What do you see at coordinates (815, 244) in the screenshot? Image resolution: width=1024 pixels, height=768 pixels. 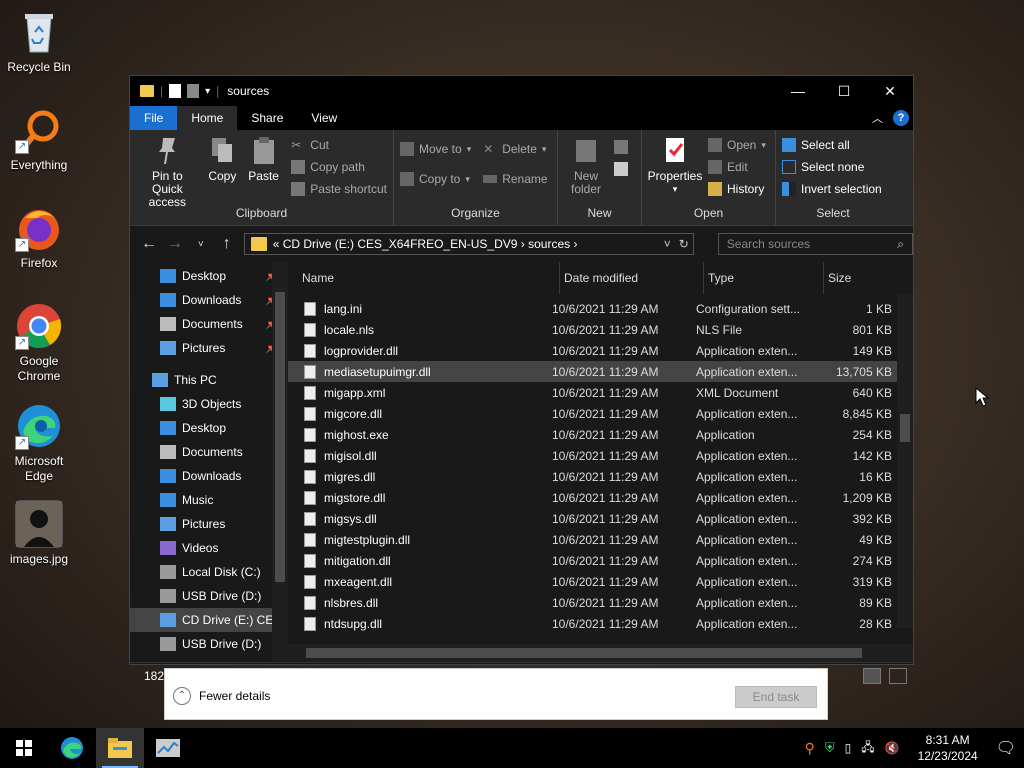 I see `search-input: Search sources ⌕` at bounding box center [815, 244].